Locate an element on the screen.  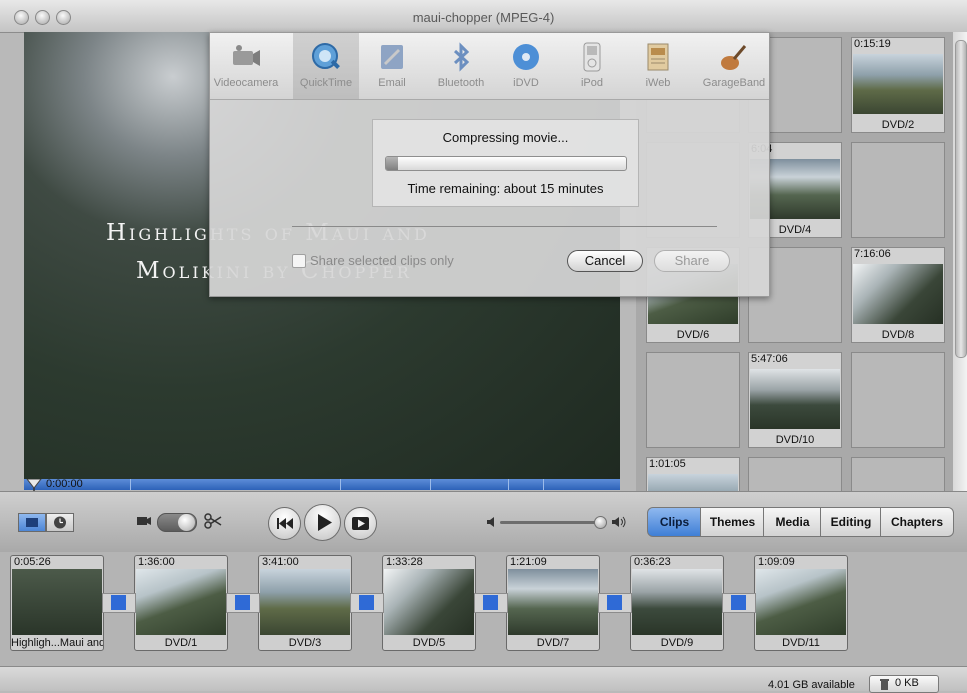
cancel-button: Cancel is located at coordinates (605, 261).